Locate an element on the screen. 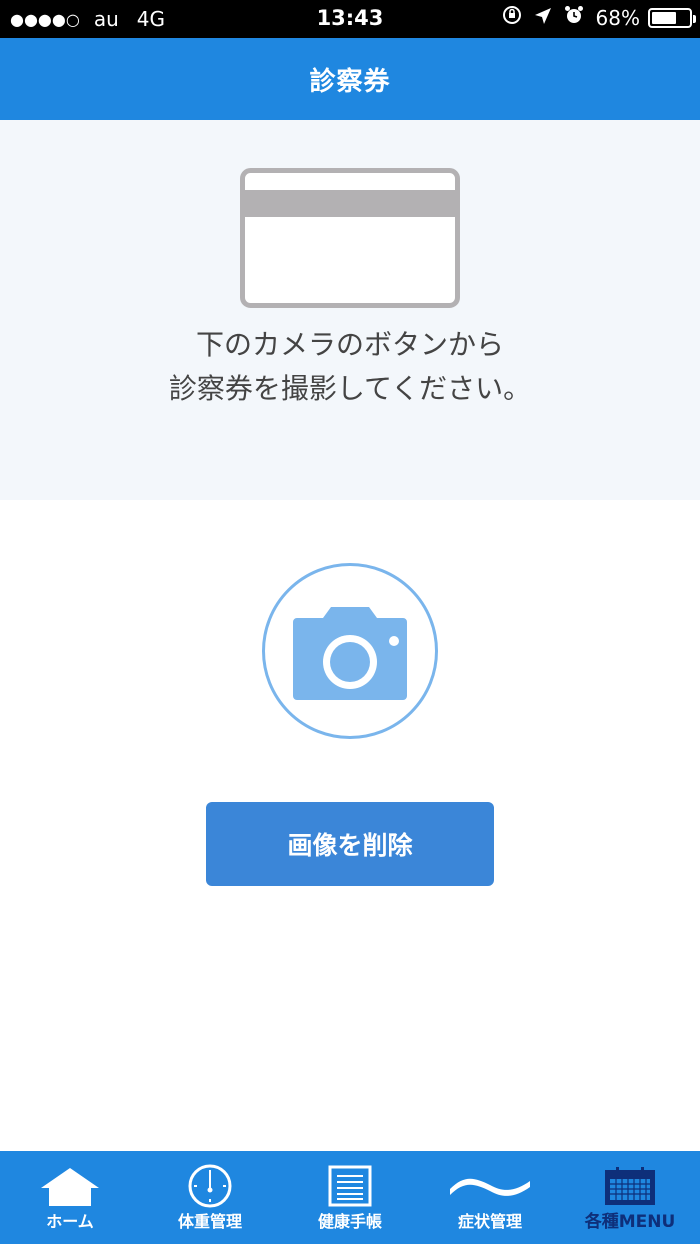  navigation-header: 診察券 is located at coordinates (350, 79).